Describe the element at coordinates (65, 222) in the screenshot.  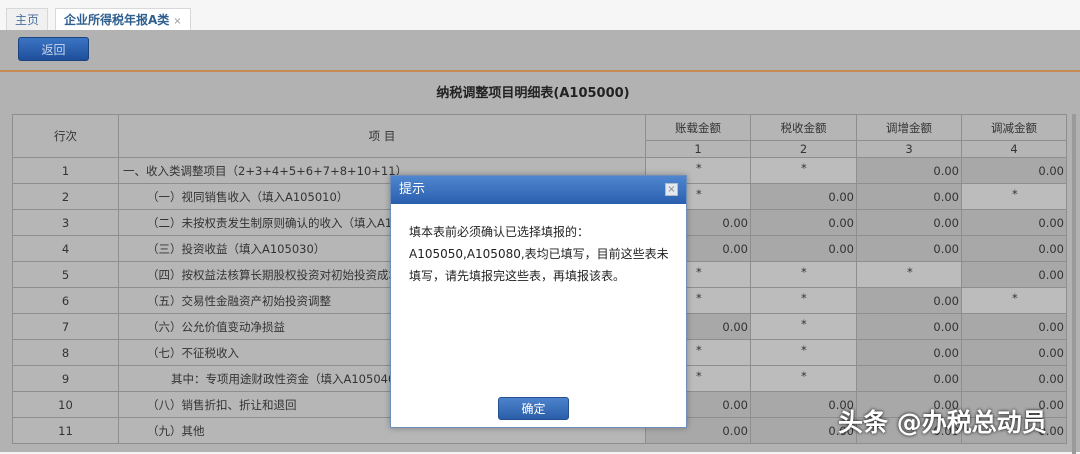
I see `row-number: 3` at that location.